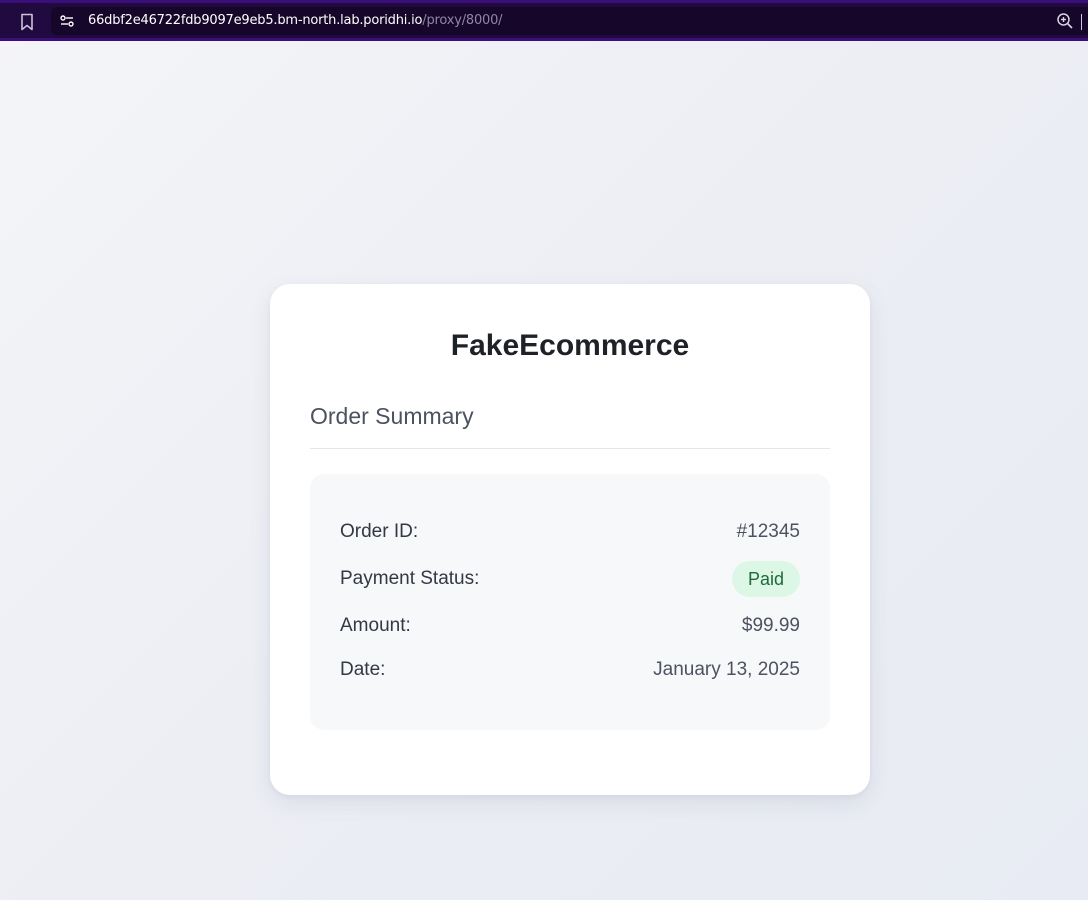 The image size is (1088, 900). Describe the element at coordinates (375, 625) in the screenshot. I see `amount-label: Amount:` at that location.